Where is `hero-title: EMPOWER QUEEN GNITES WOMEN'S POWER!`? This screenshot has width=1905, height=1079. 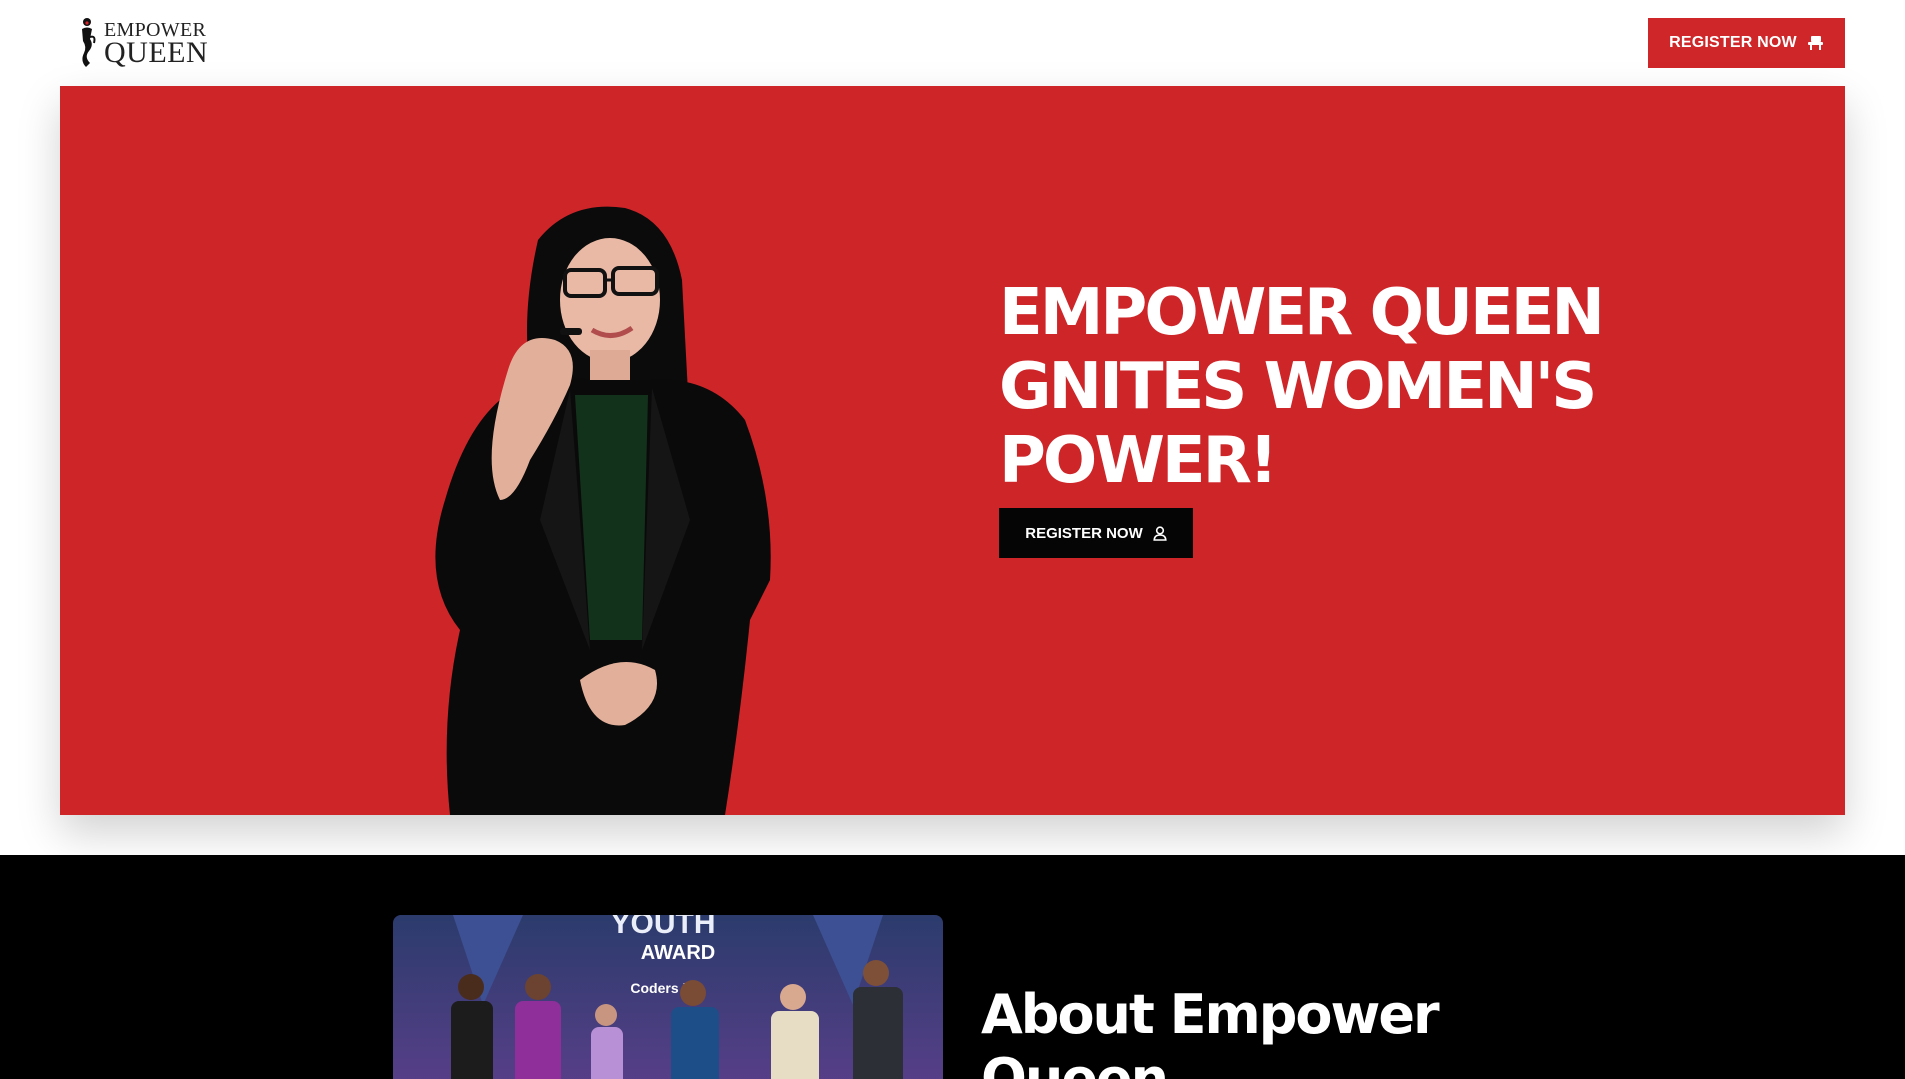 hero-title: EMPOWER QUEEN GNITES WOMEN'S POWER! is located at coordinates (1302, 387).